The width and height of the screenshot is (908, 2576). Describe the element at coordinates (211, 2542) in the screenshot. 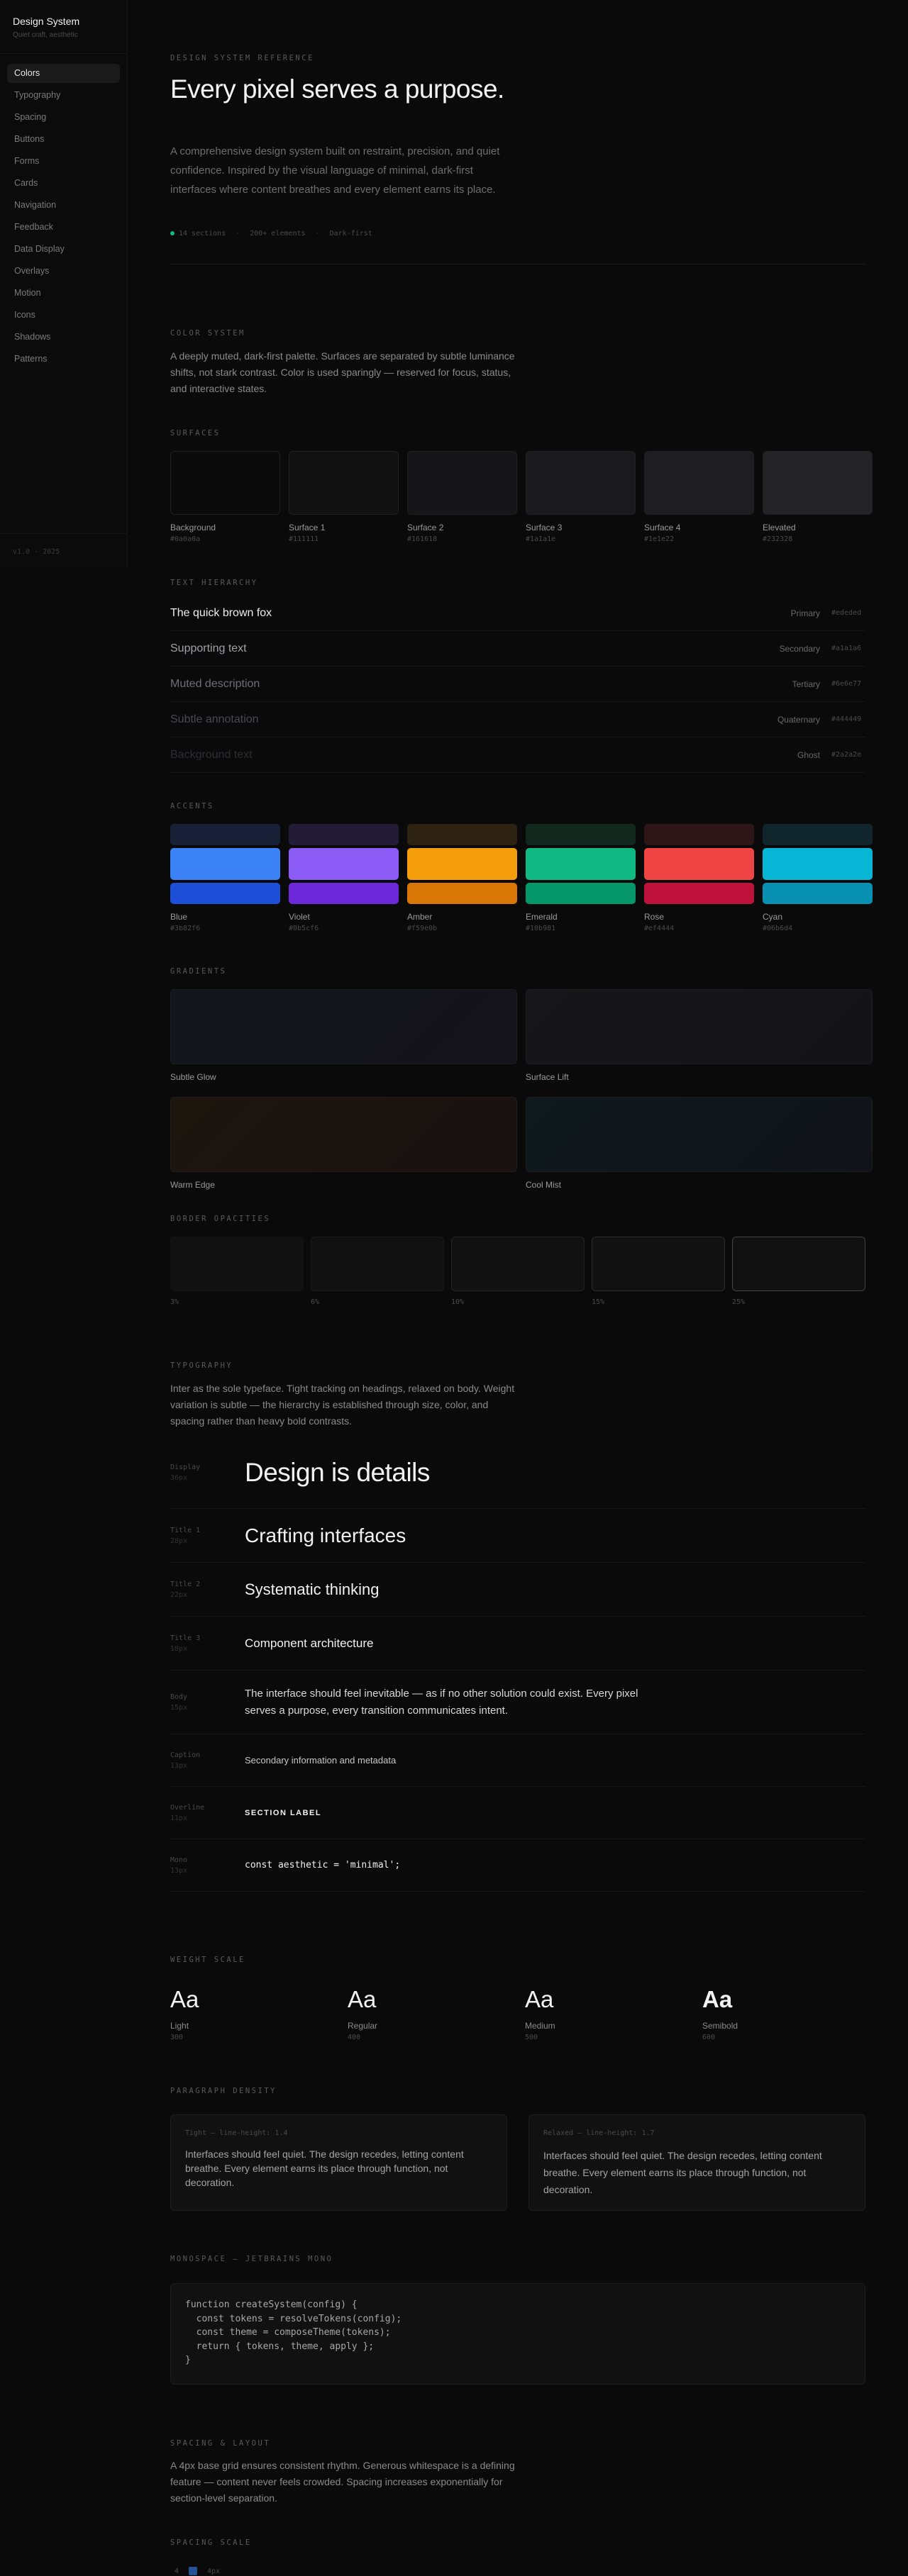

I see `spacing-scale-label: SPACING SCALE` at that location.